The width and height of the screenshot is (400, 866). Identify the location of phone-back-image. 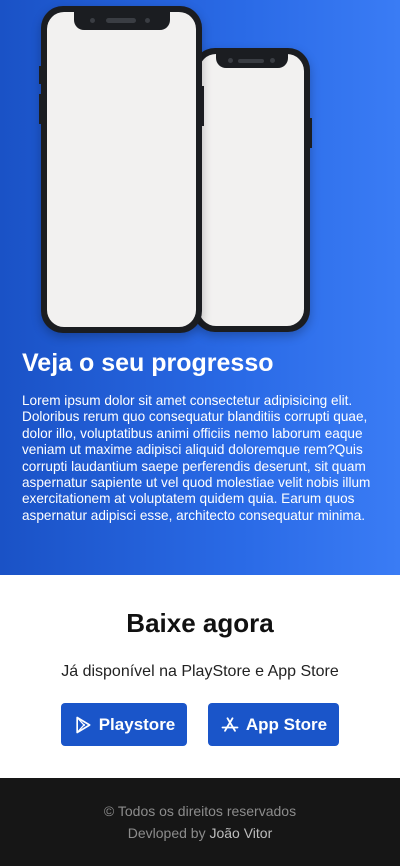
(252, 190).